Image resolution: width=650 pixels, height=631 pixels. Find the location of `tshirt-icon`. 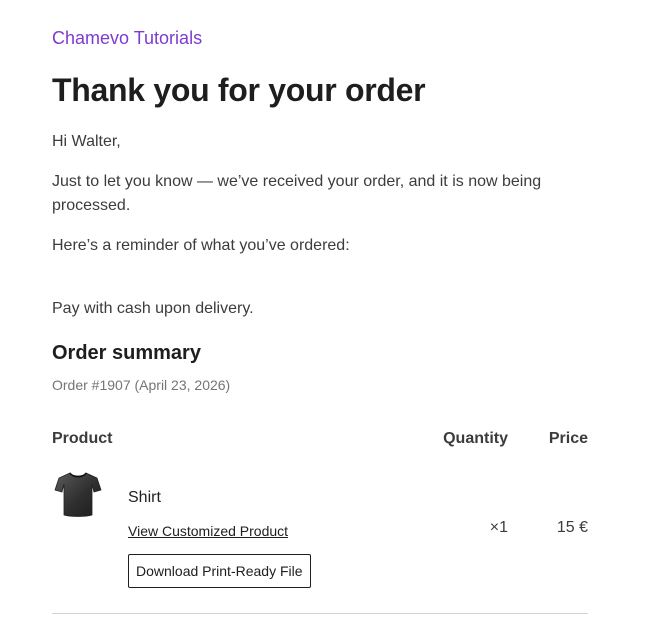

tshirt-icon is located at coordinates (78, 494).